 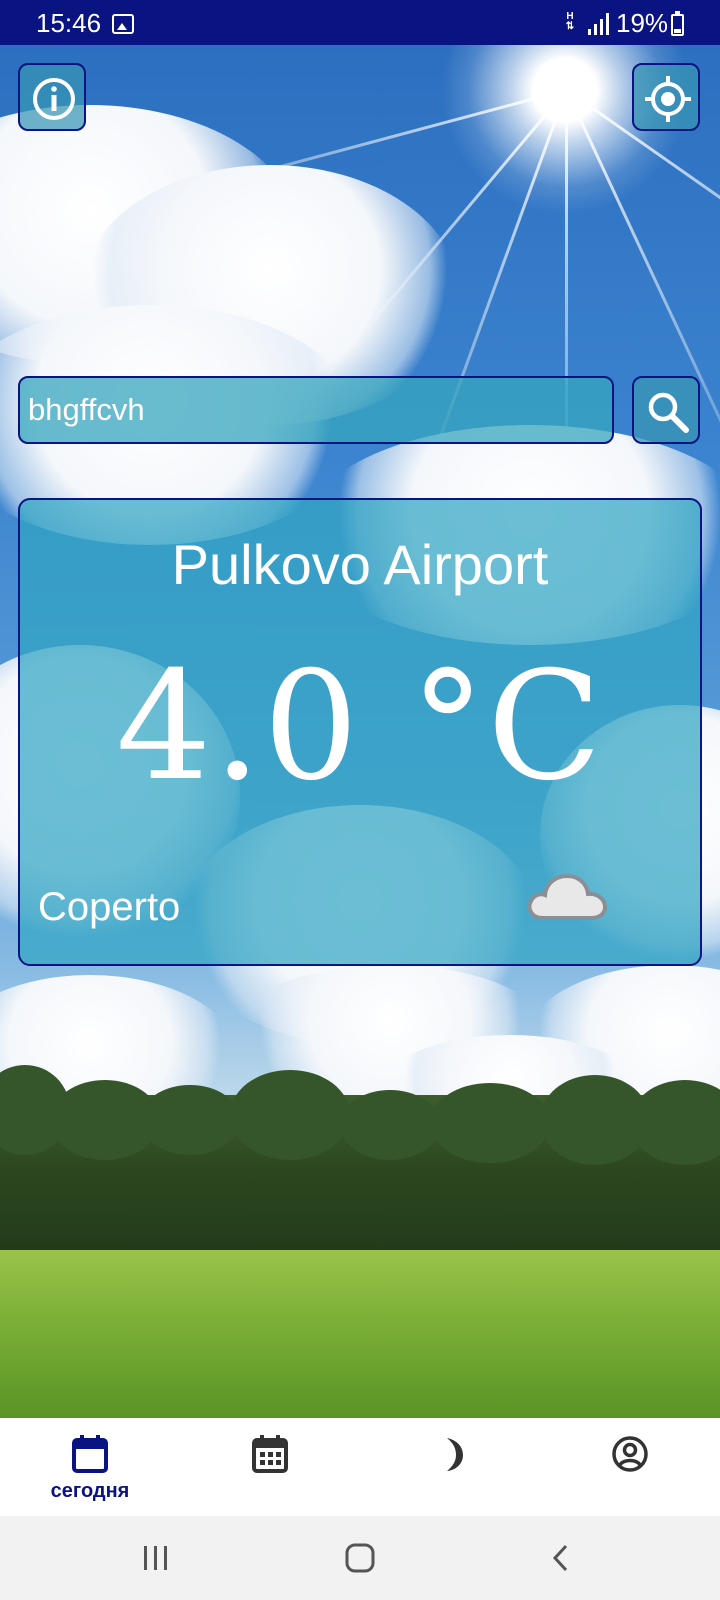 I want to click on system-navigation-bar, so click(x=360, y=1558).